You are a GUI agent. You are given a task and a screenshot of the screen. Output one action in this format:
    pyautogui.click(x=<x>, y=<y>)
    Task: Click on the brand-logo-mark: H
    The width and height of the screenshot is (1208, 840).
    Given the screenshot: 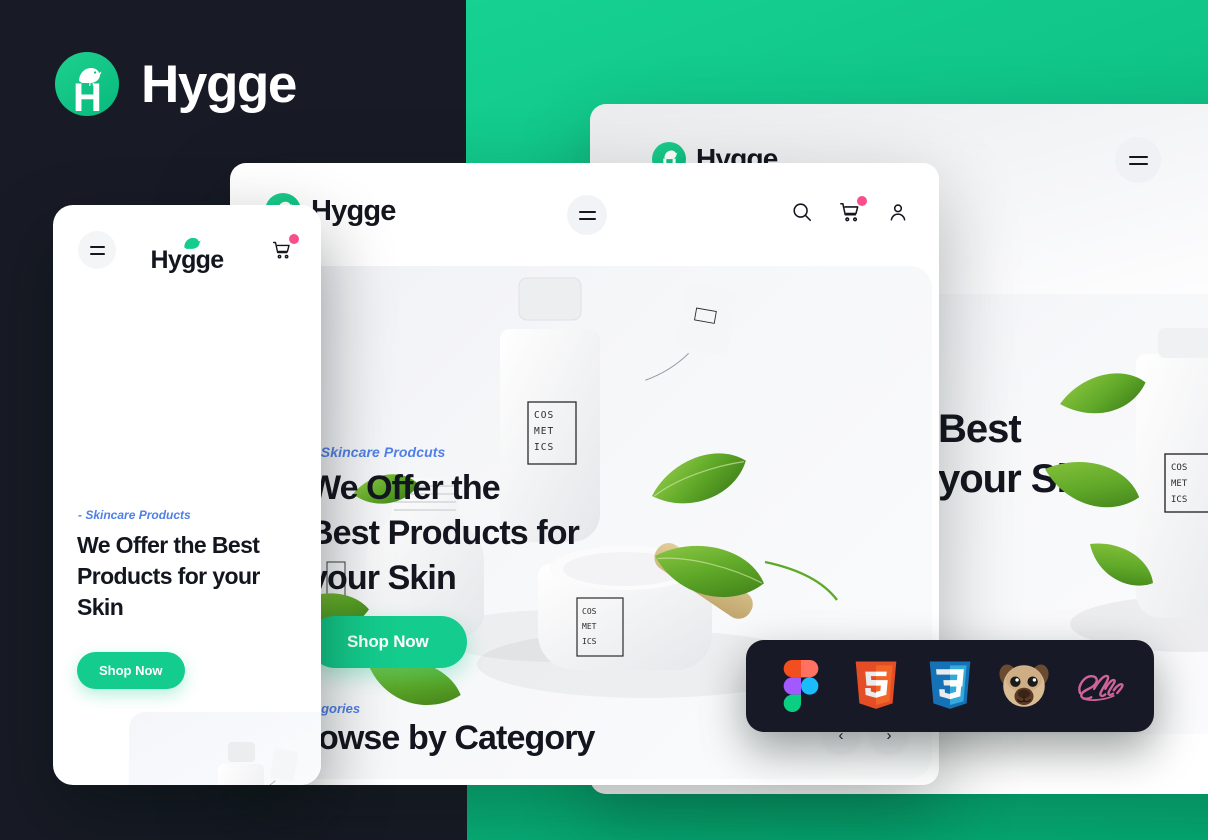 What is the action you would take?
    pyautogui.click(x=87, y=84)
    